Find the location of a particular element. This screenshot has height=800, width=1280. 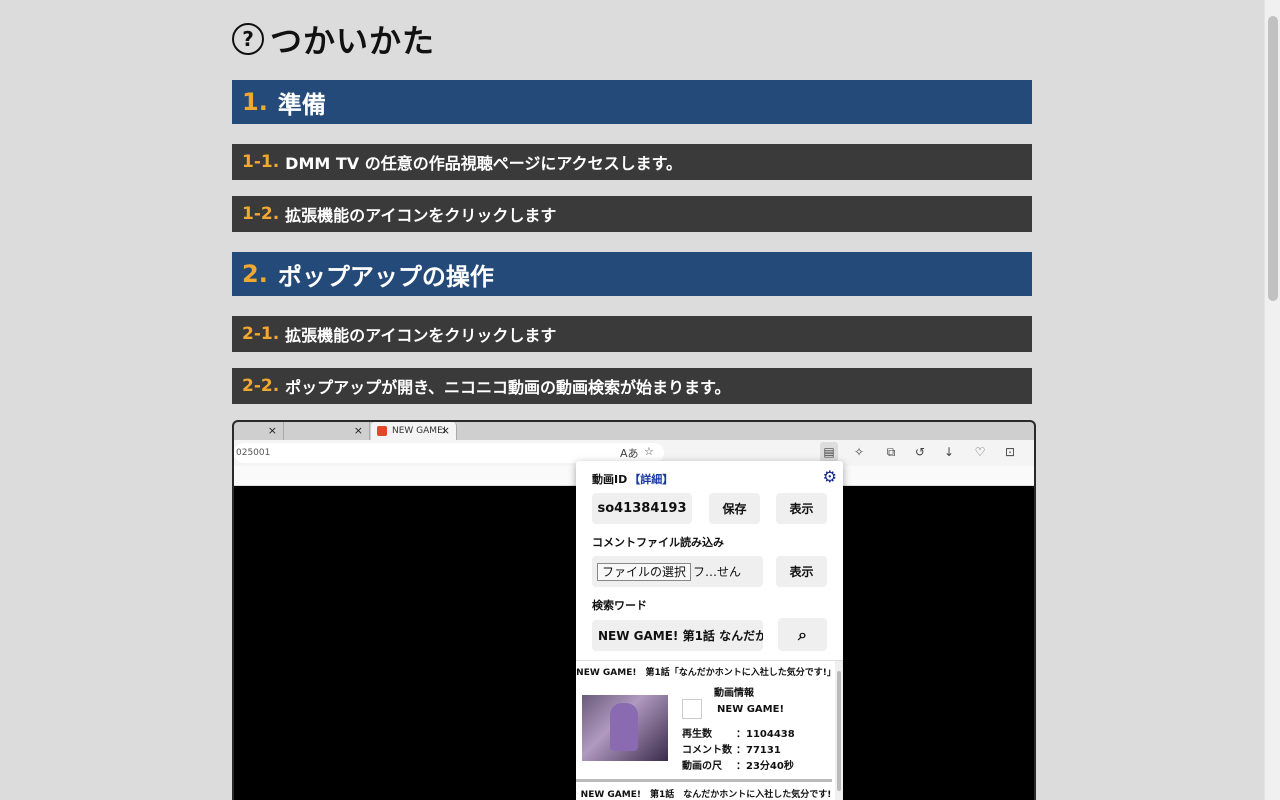

result-name: NEW GAME! is located at coordinates (751, 709).